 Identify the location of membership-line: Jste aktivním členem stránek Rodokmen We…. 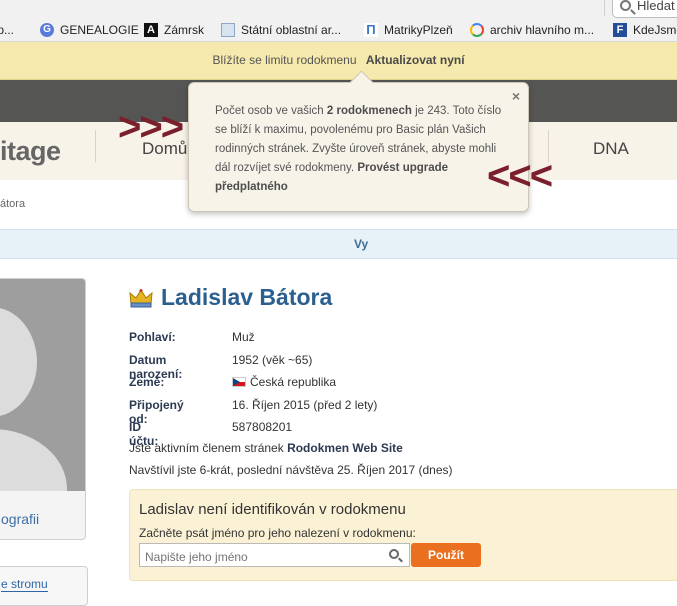
(266, 448).